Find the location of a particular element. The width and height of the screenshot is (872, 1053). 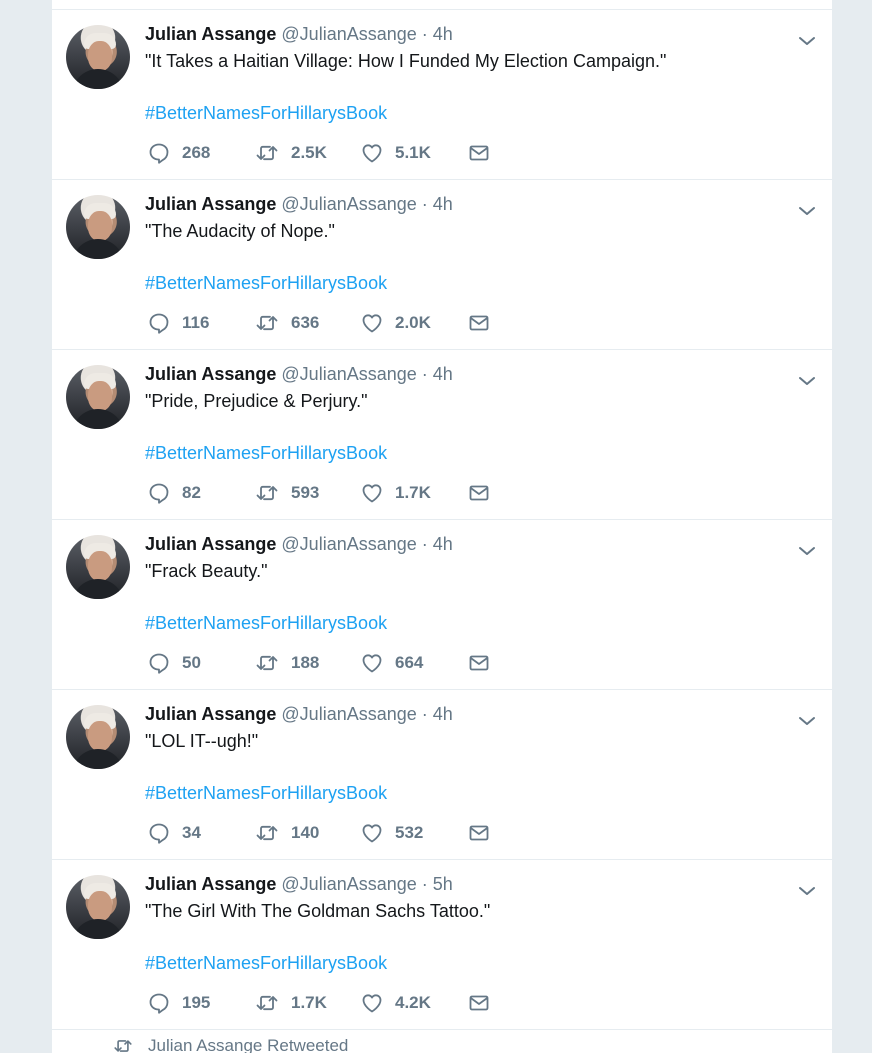

like-button: 5.1K is located at coordinates (414, 153).